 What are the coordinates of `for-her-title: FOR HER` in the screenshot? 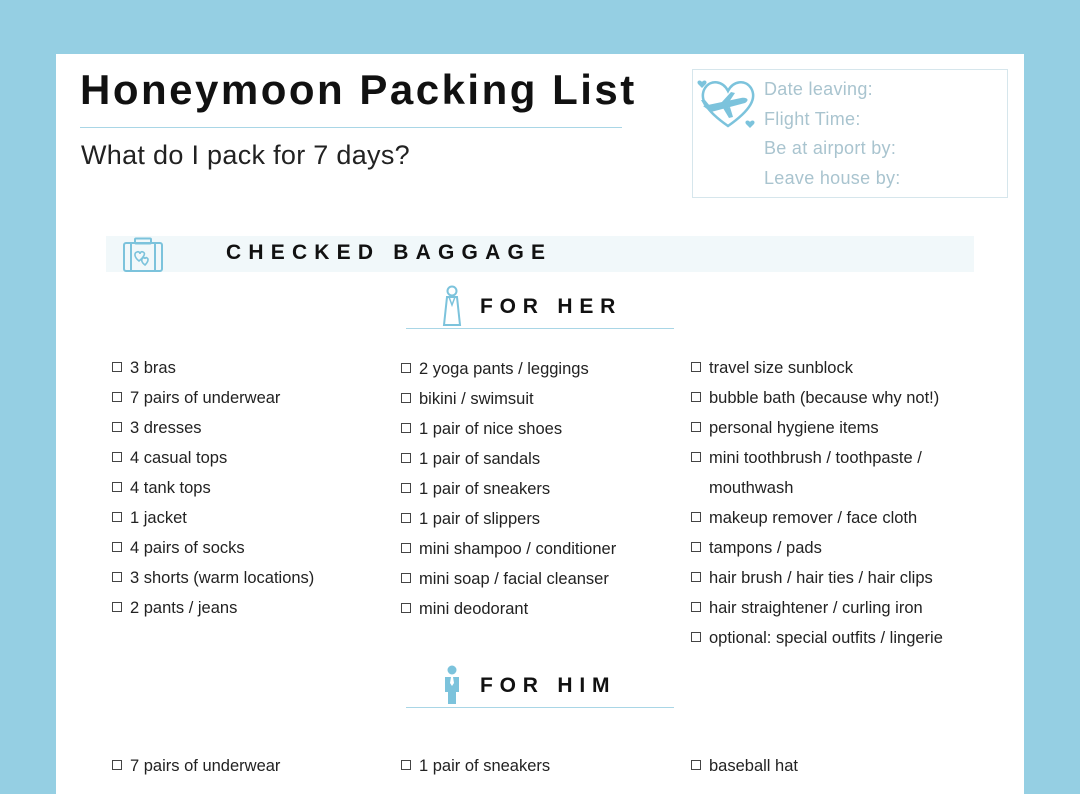 It's located at (551, 306).